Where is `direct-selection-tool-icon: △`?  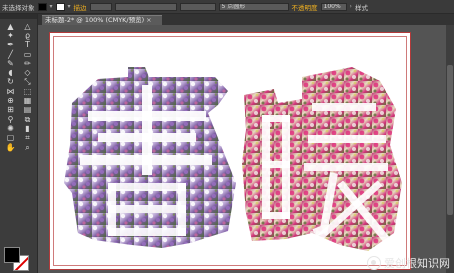
direct-selection-tool-icon: △ is located at coordinates (27, 26).